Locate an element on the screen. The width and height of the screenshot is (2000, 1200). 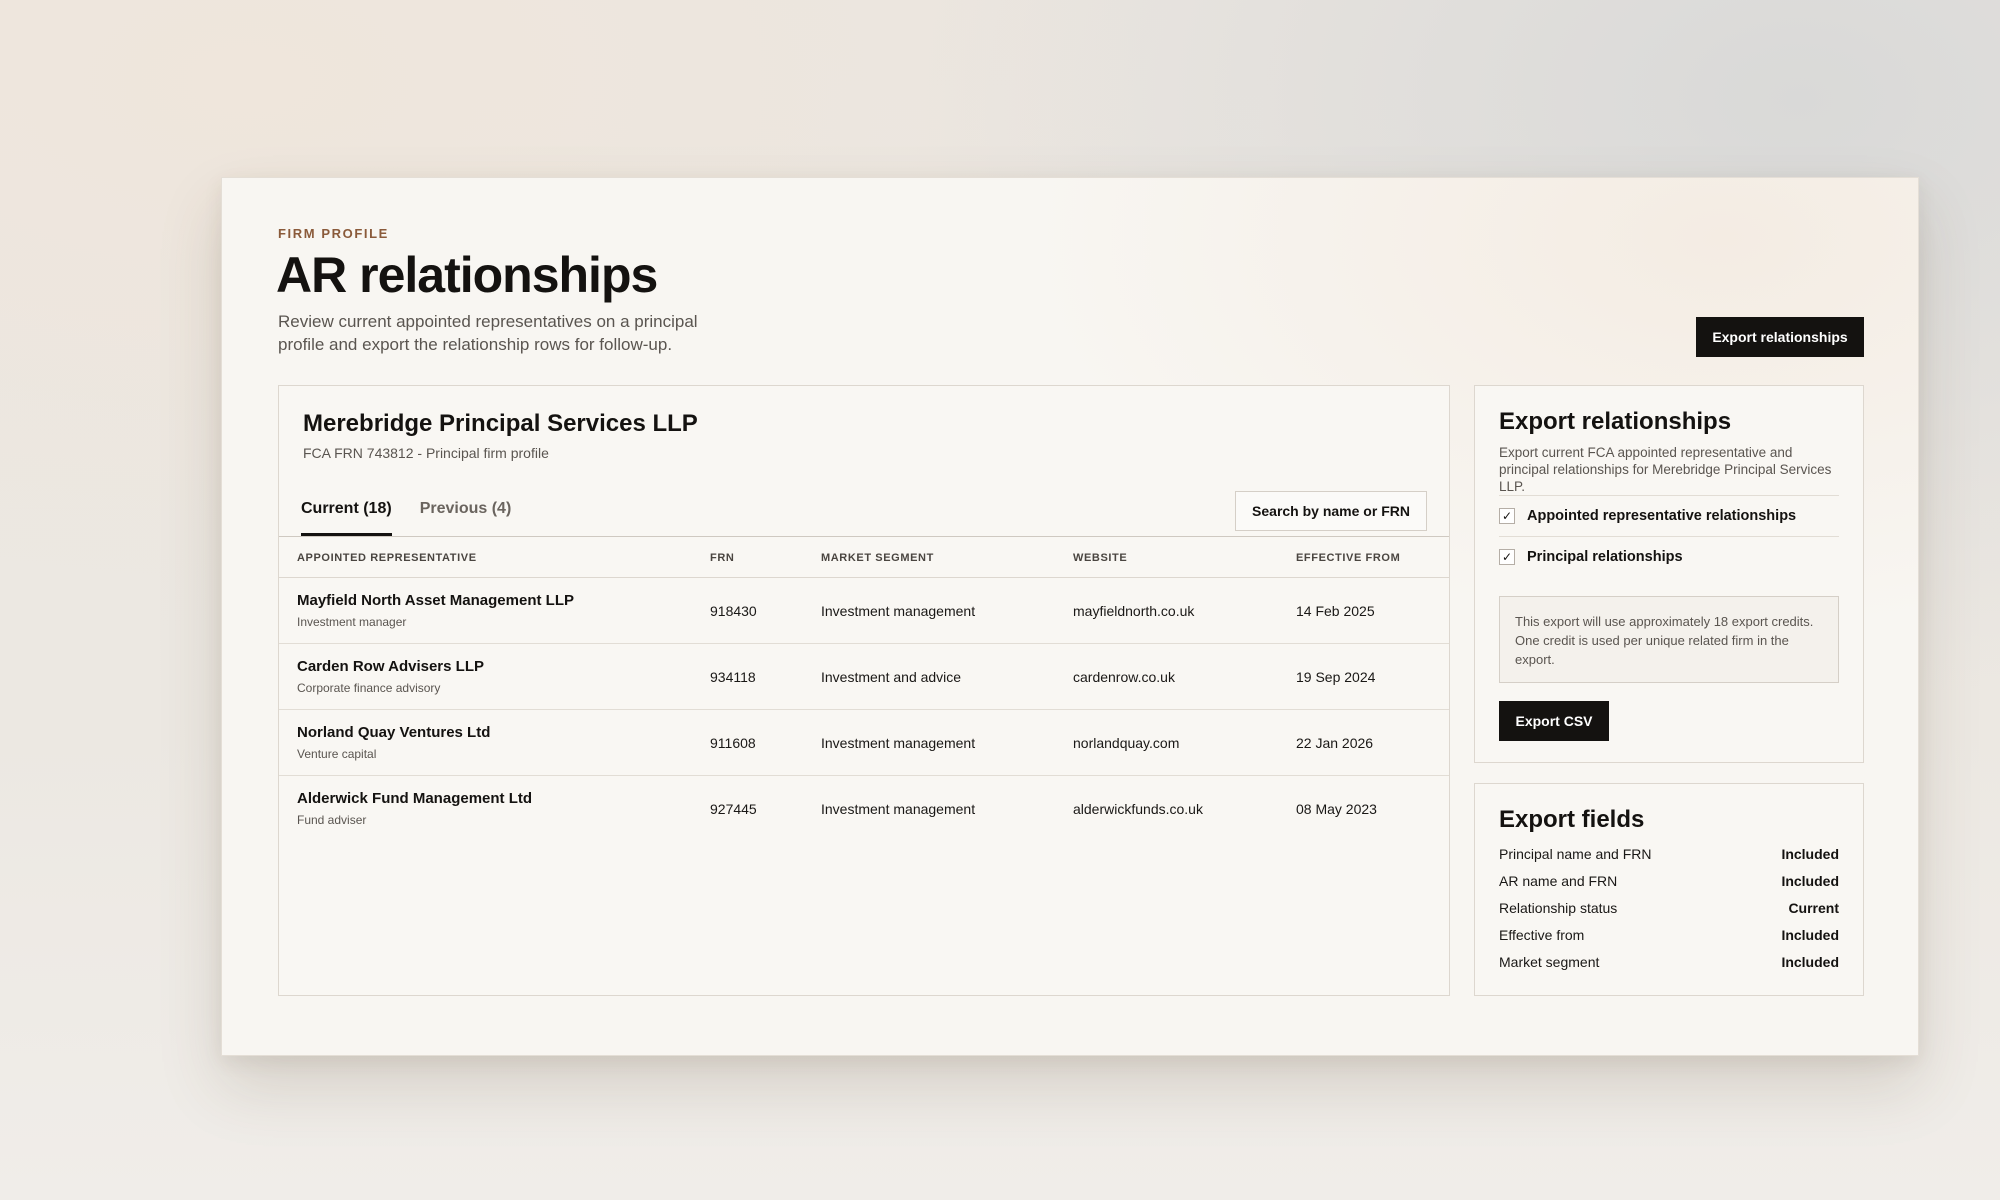
representative-name: Norland Quay Ventures Ltd is located at coordinates (393, 732).